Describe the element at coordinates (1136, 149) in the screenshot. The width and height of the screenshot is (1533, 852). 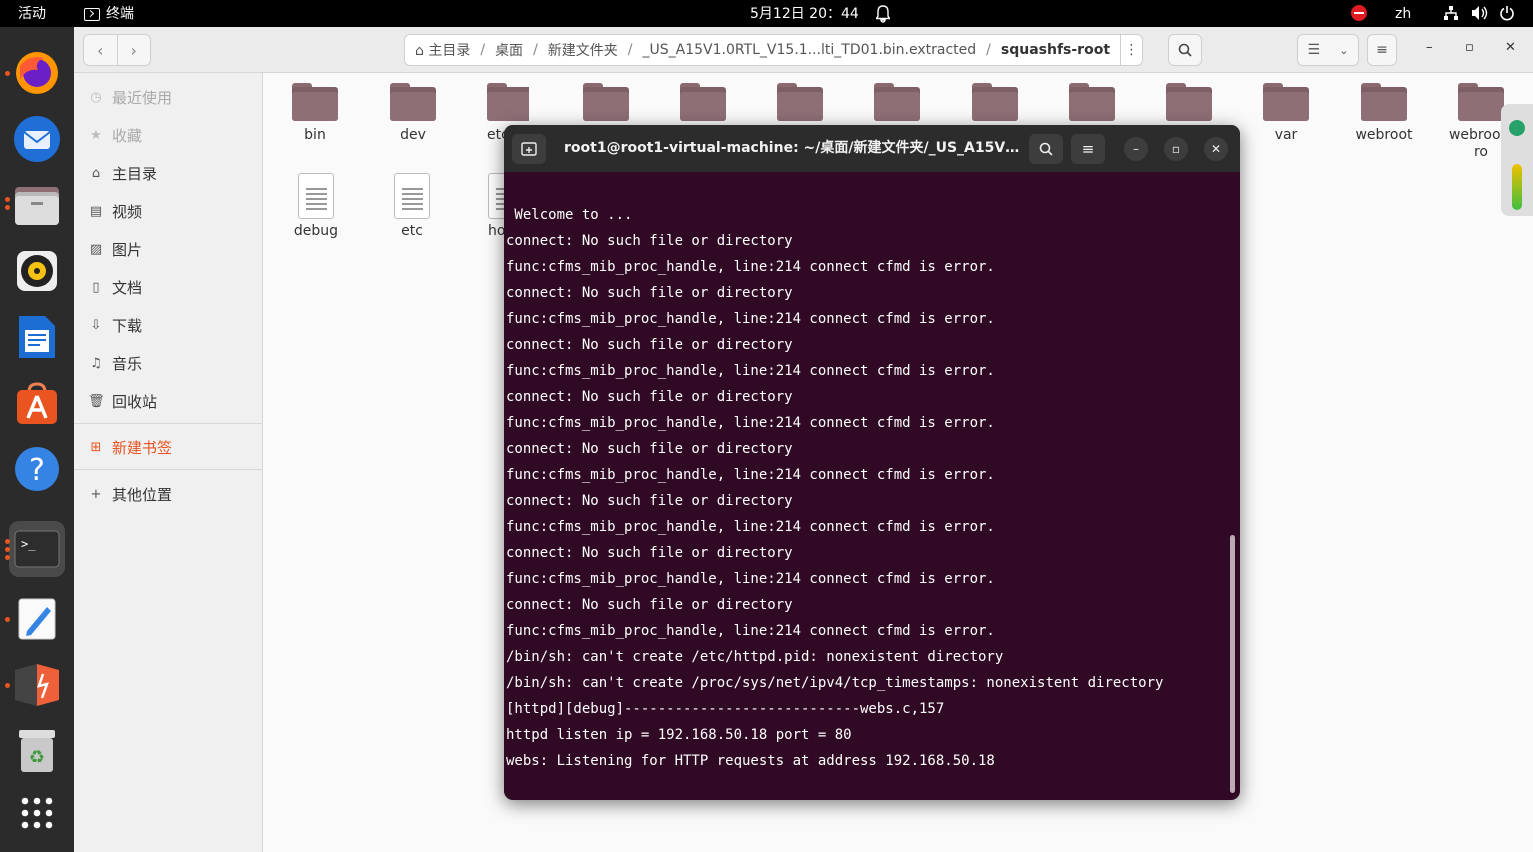
I see `terminal-minimize-button: –` at that location.